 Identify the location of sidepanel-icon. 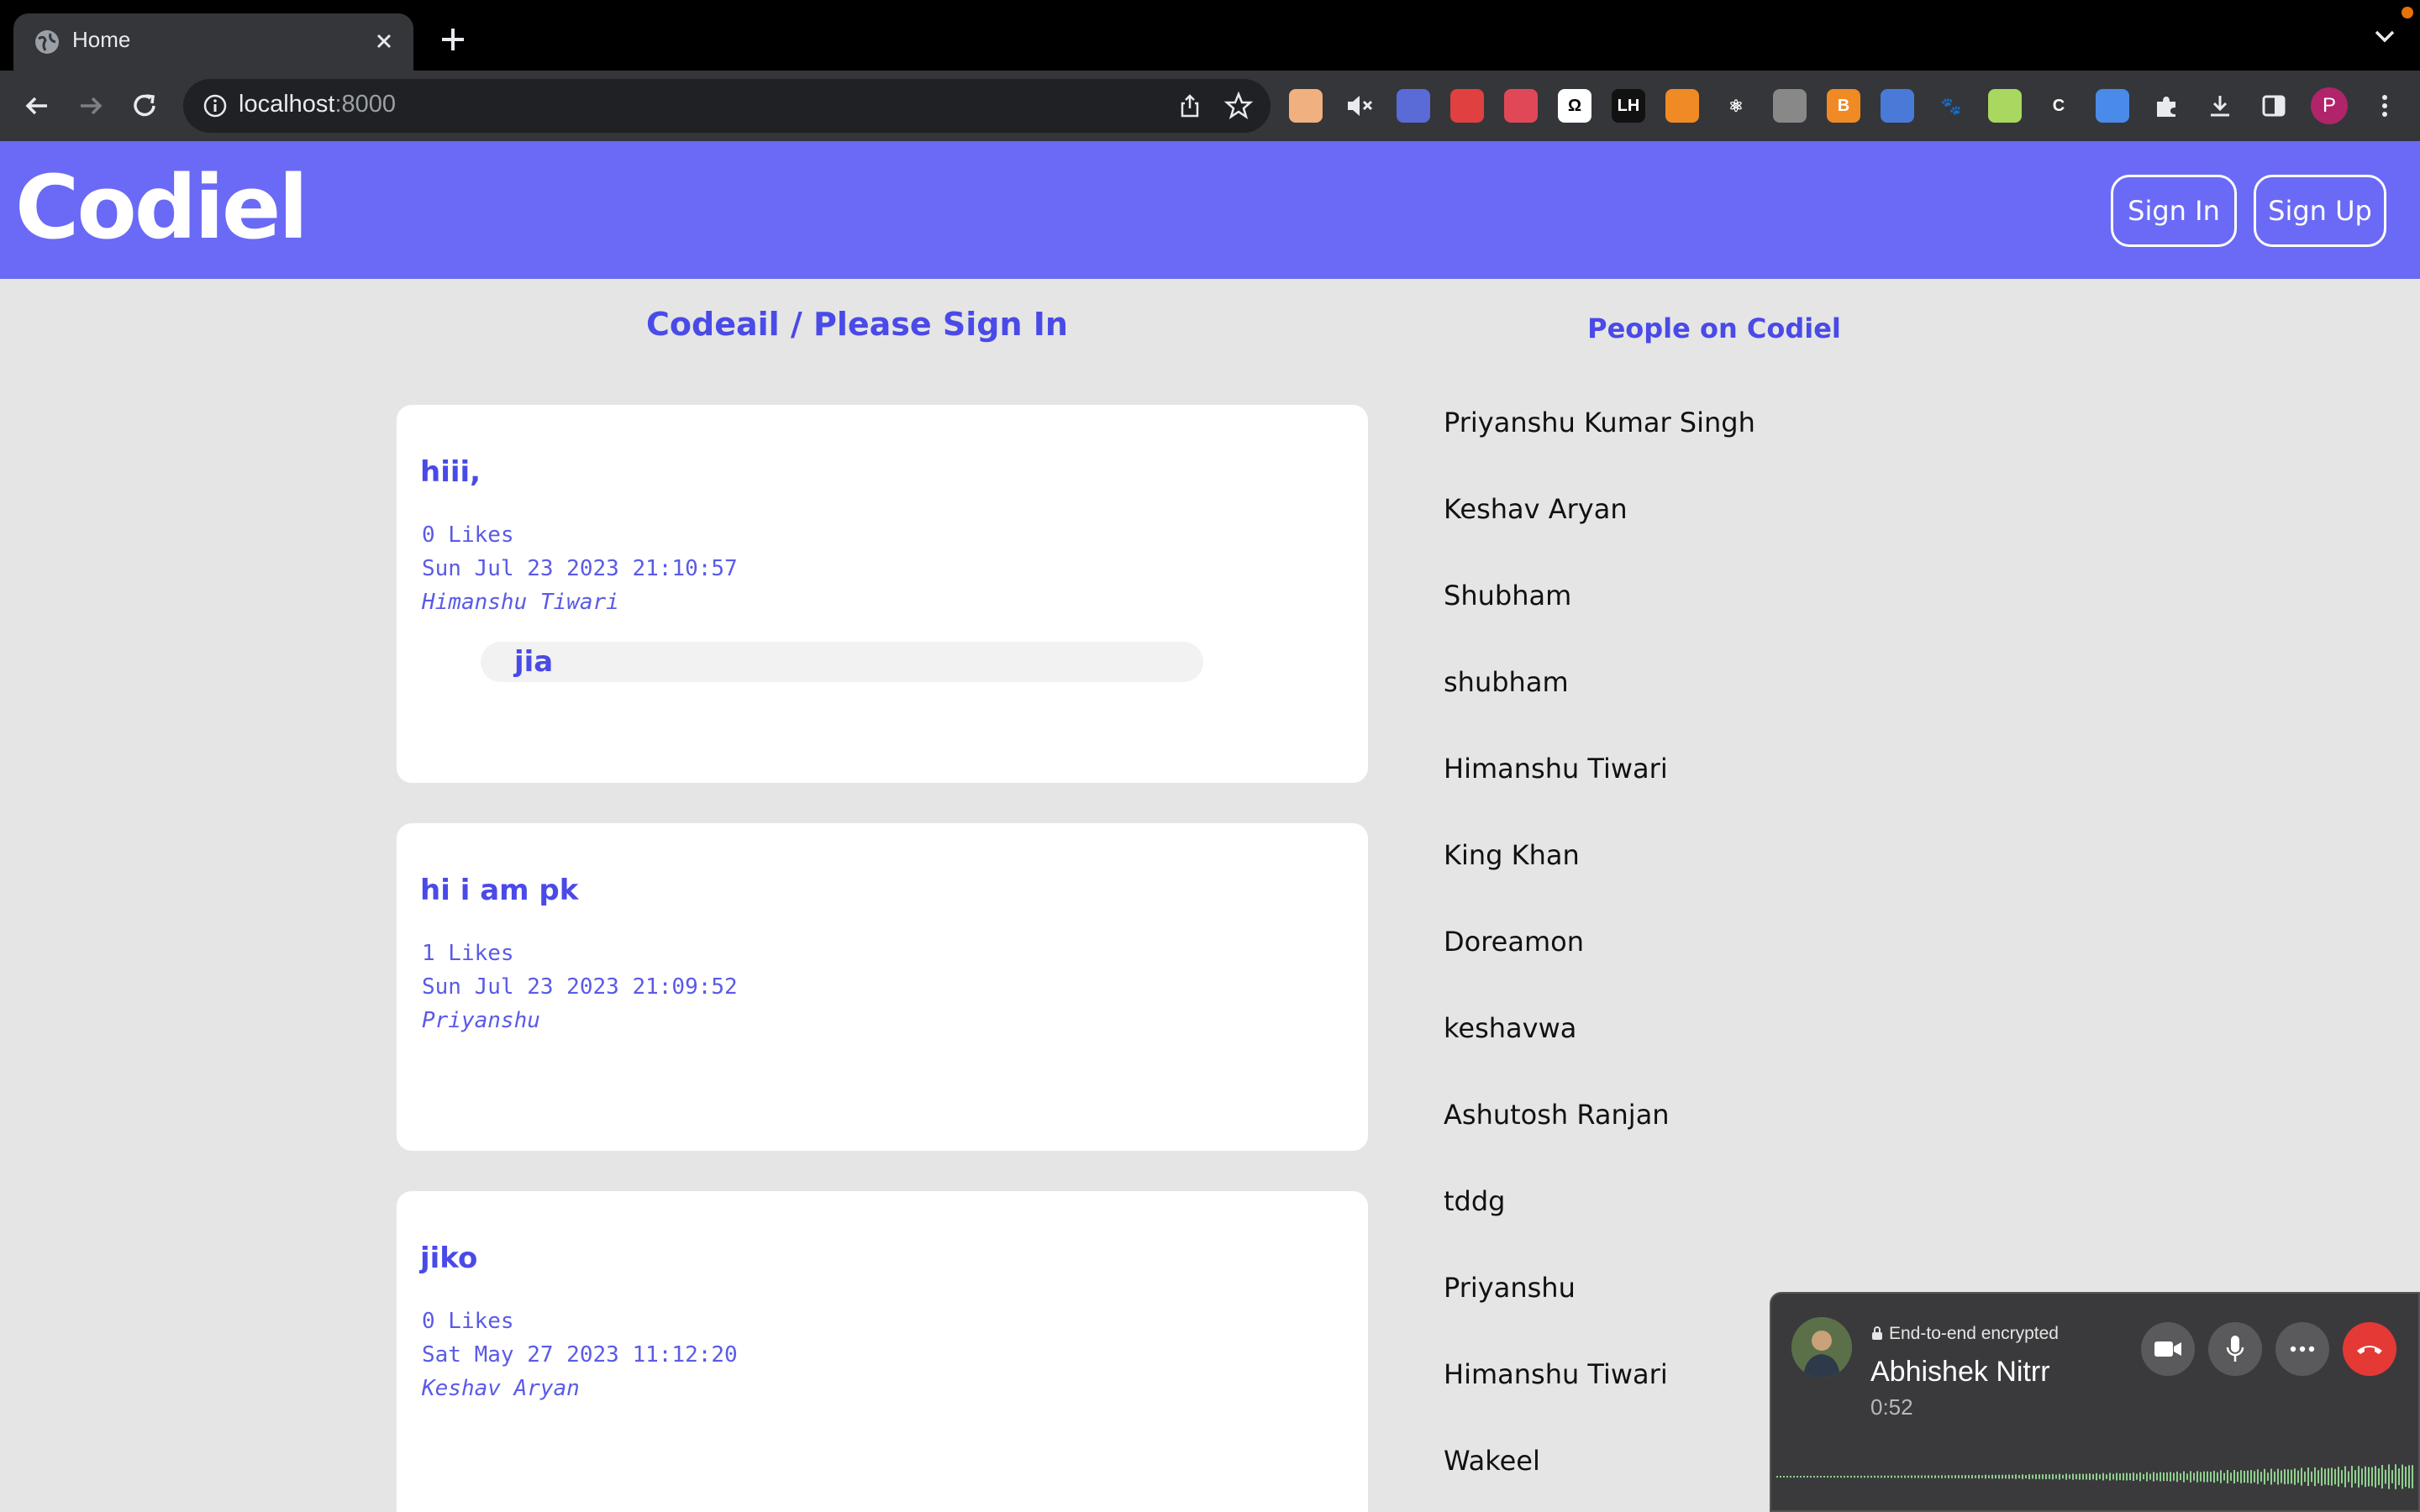
(2274, 106).